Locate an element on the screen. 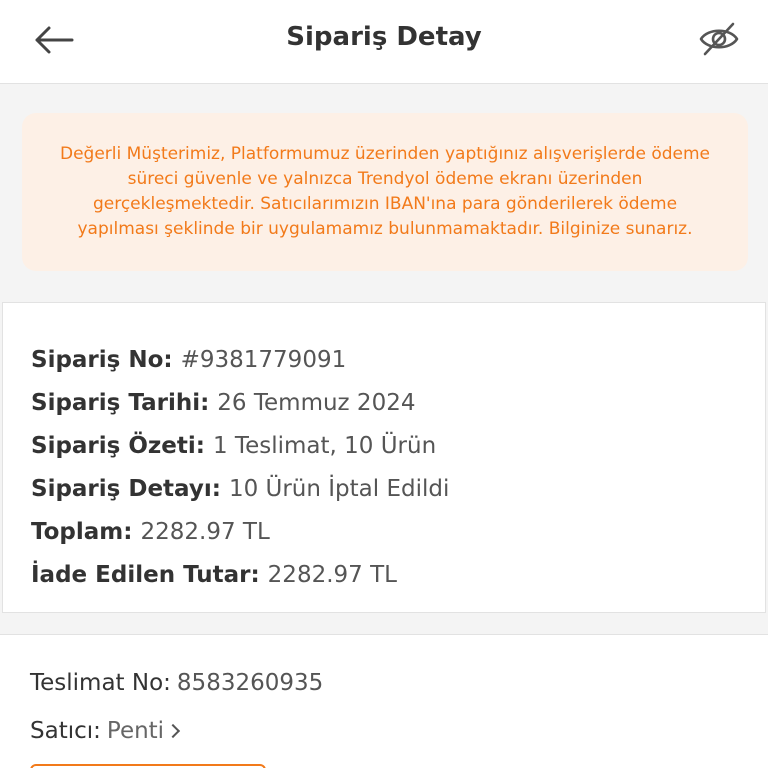 This screenshot has height=768, width=768. seller-link: Penti is located at coordinates (143, 731).